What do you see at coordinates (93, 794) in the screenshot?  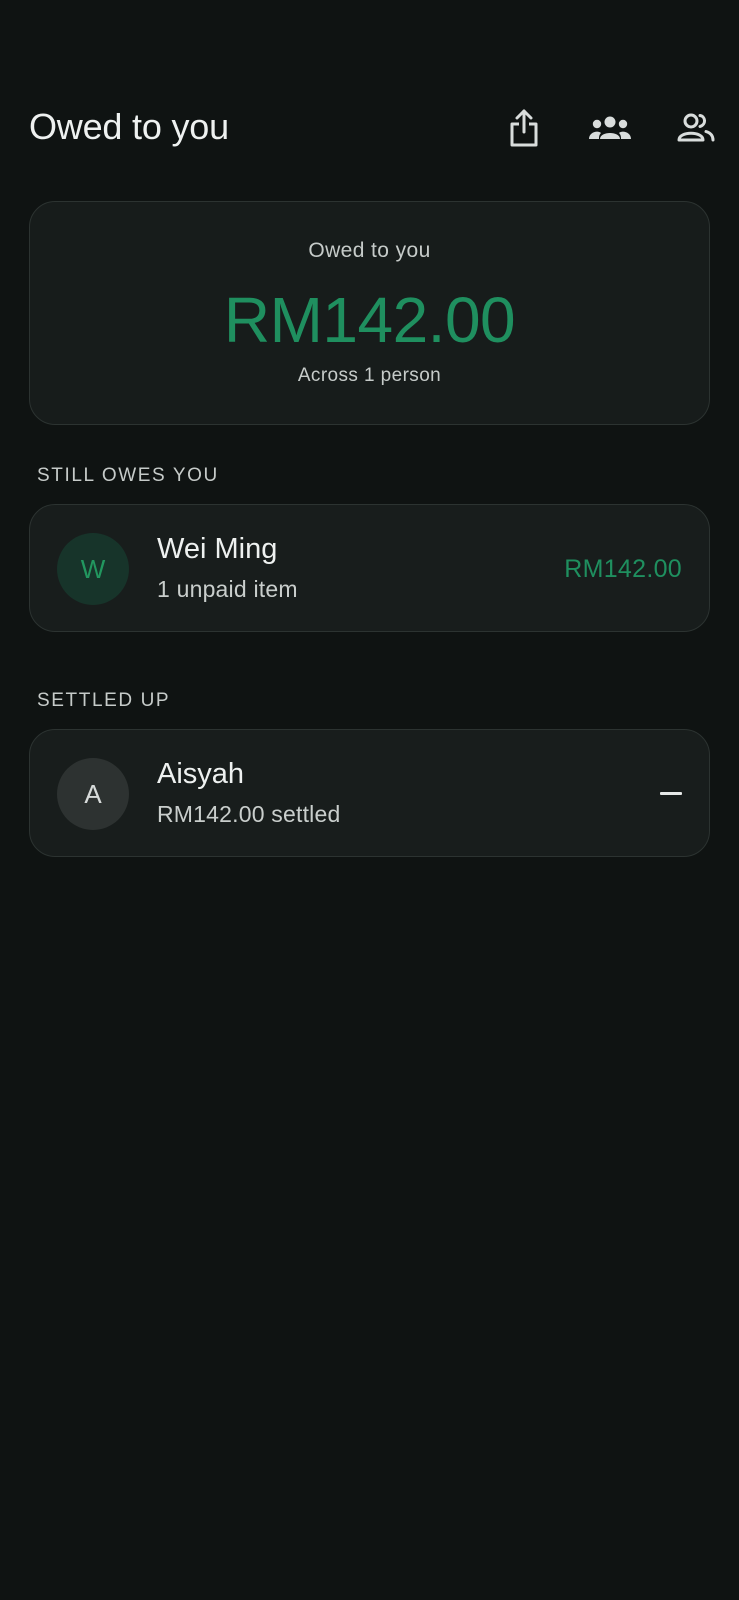 I see `avatar: A` at bounding box center [93, 794].